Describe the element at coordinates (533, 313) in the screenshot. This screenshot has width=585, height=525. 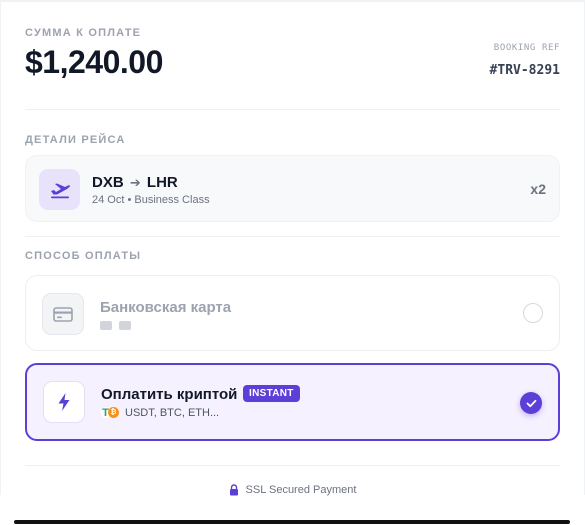
I see `card-radio` at that location.